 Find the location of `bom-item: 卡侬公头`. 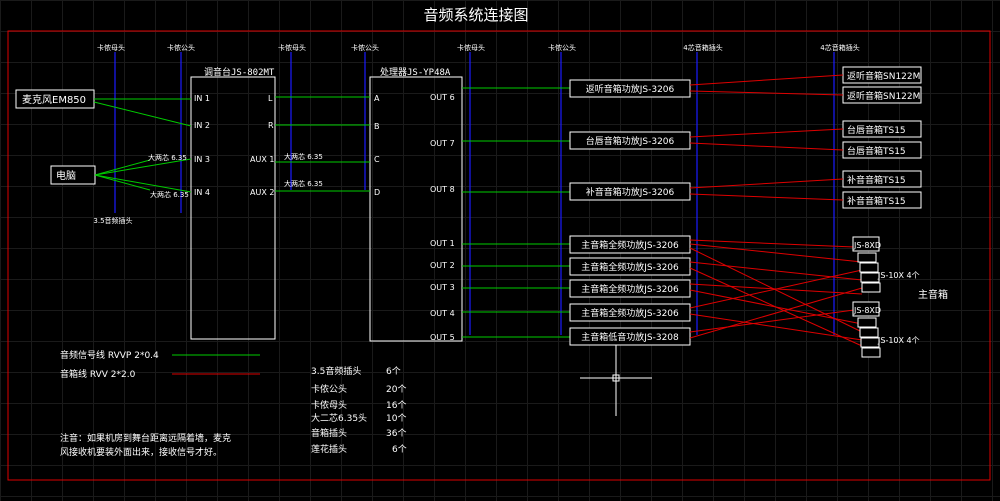

bom-item: 卡侬公头 is located at coordinates (329, 389).